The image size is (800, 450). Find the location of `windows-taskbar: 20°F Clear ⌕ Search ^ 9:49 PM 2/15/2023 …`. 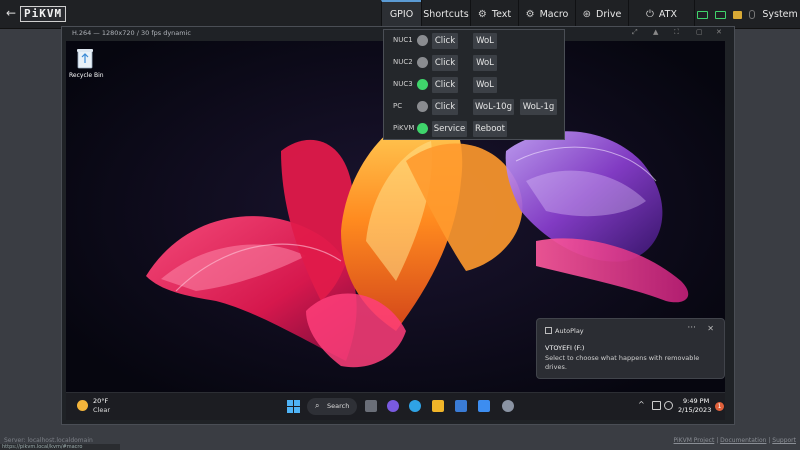

windows-taskbar: 20°F Clear ⌕ Search ^ 9:49 PM 2/15/2023 … is located at coordinates (395, 406).